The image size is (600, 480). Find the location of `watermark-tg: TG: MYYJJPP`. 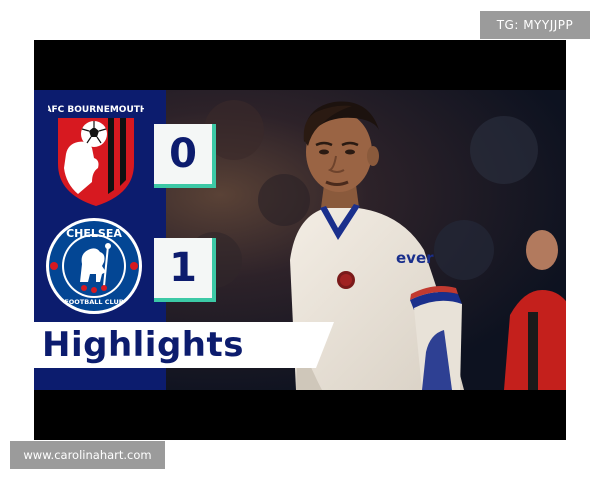

watermark-tg: TG: MYYJJPP is located at coordinates (535, 25).